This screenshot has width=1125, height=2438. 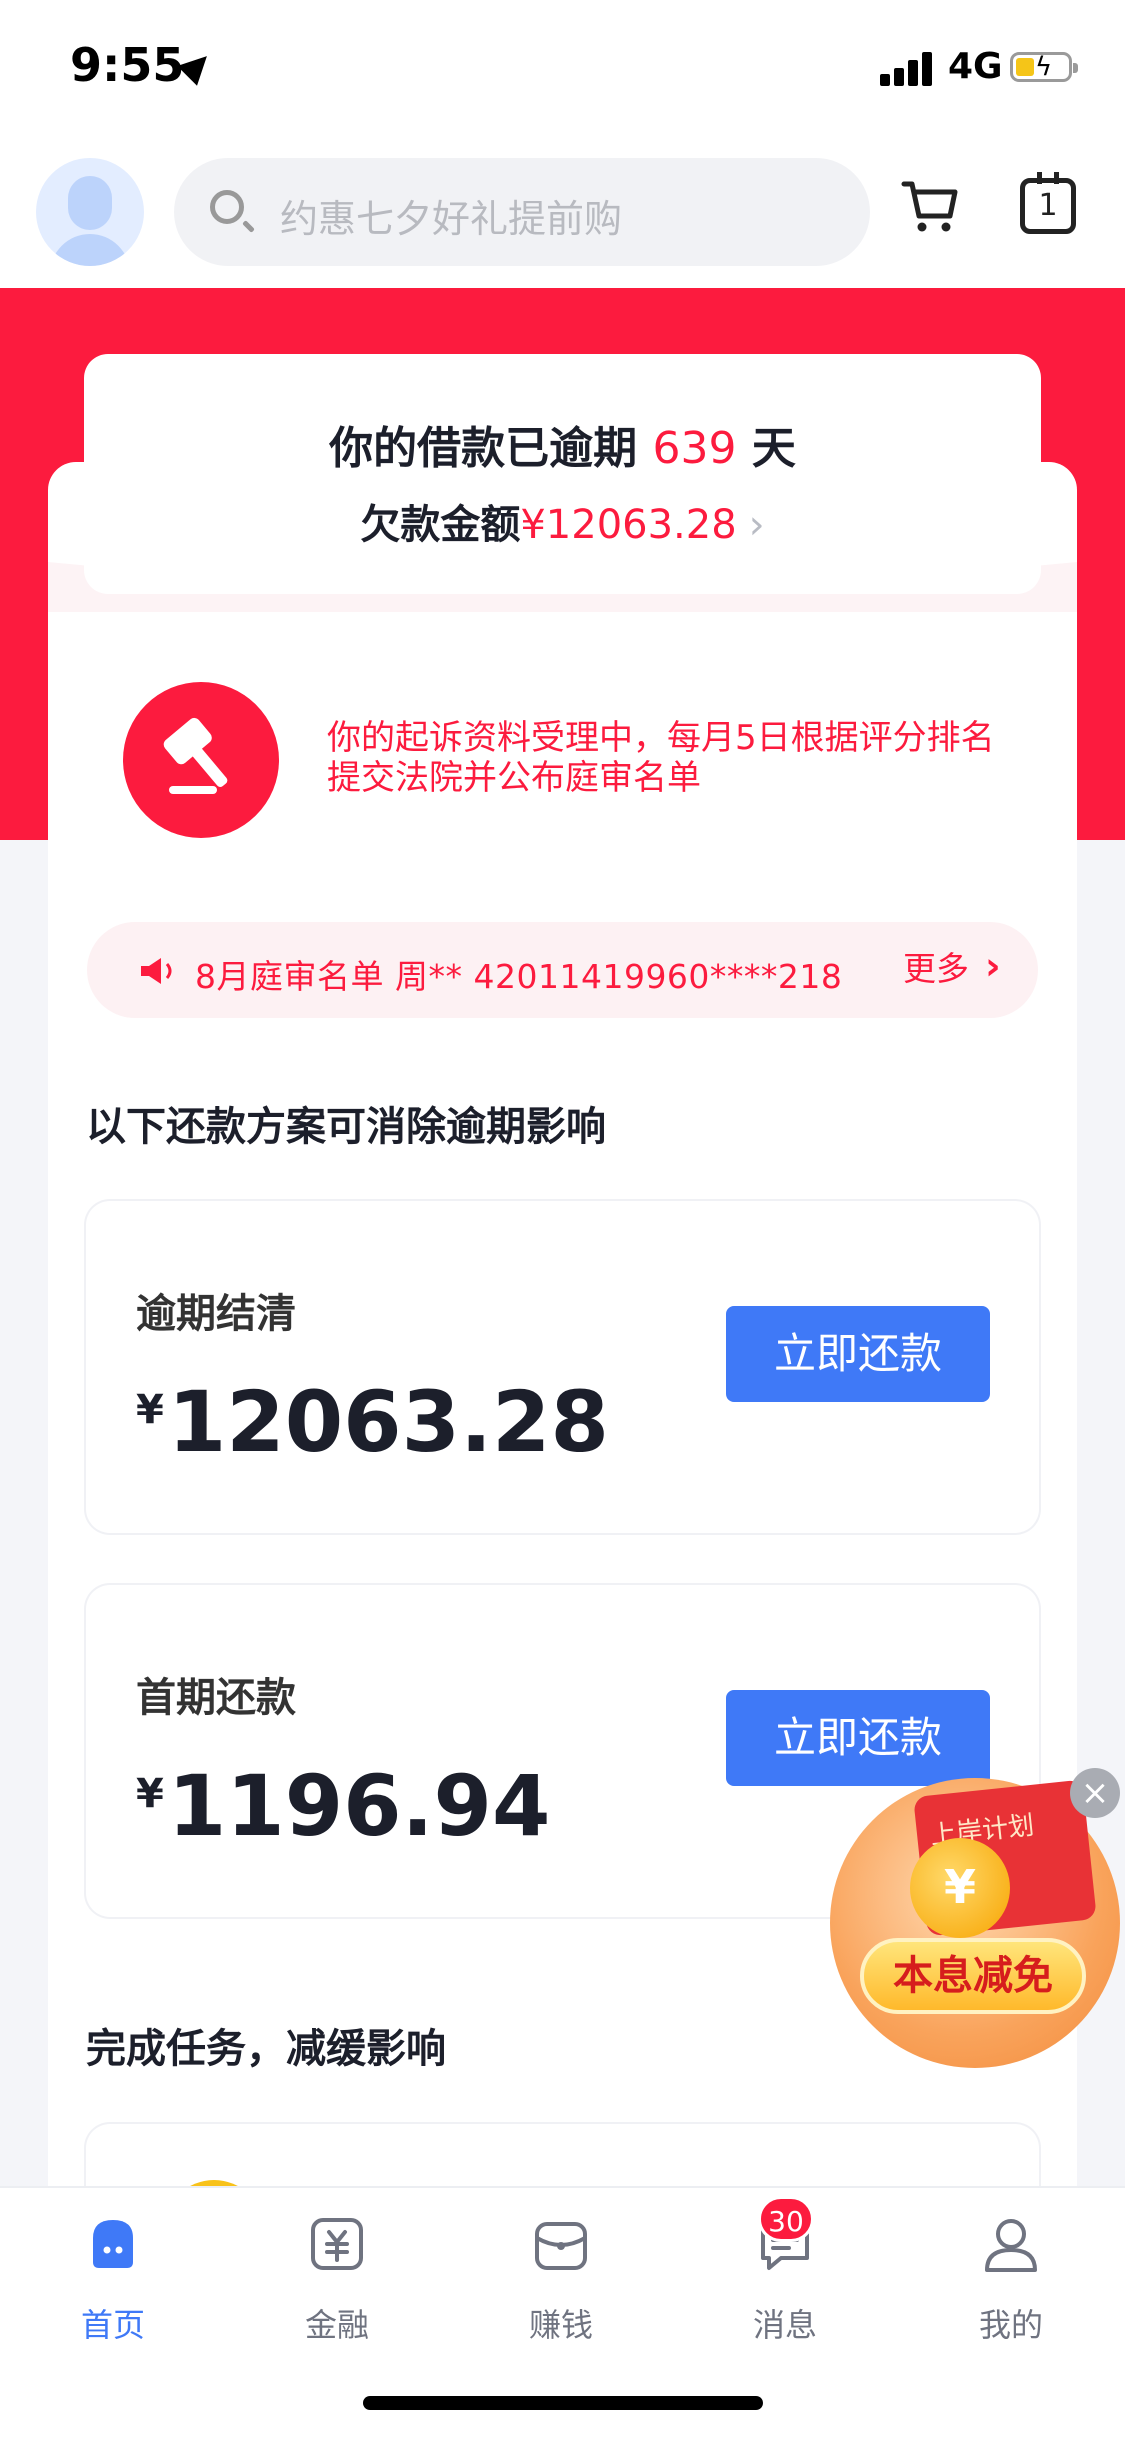 What do you see at coordinates (113, 2244) in the screenshot?
I see `home-icon` at bounding box center [113, 2244].